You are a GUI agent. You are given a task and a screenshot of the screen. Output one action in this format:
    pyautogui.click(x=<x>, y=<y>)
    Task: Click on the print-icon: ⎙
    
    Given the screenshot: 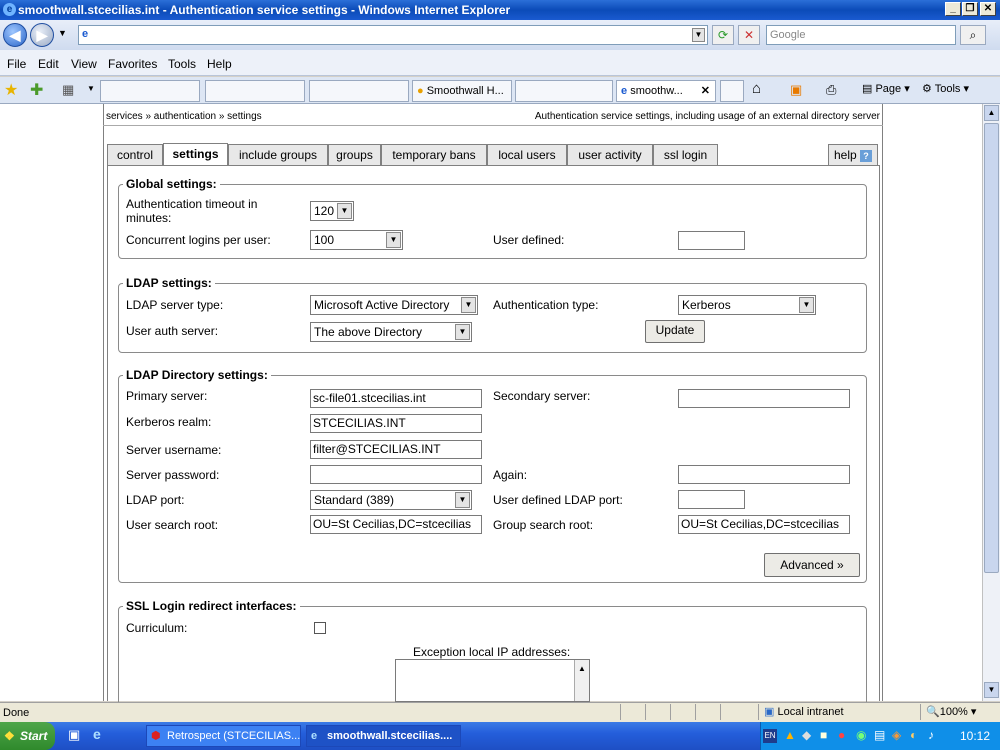 What is the action you would take?
    pyautogui.click(x=831, y=90)
    